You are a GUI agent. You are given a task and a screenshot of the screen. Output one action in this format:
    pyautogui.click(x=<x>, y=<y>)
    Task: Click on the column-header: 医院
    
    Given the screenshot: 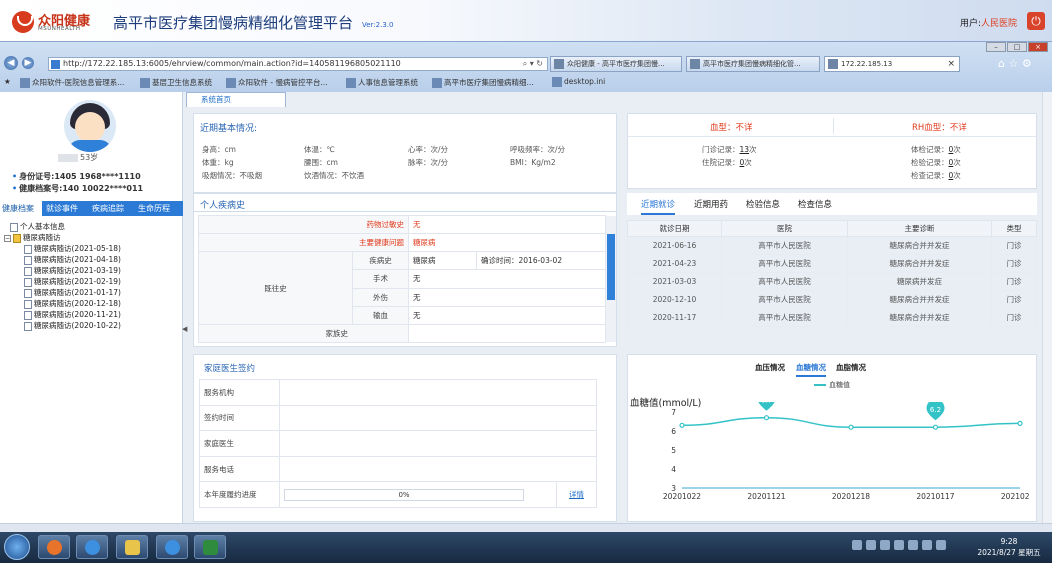 What is the action you would take?
    pyautogui.click(x=784, y=228)
    